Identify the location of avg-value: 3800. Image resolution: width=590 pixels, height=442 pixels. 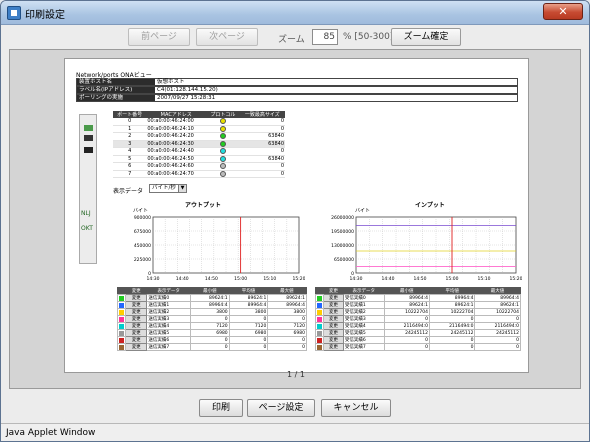
(248, 312).